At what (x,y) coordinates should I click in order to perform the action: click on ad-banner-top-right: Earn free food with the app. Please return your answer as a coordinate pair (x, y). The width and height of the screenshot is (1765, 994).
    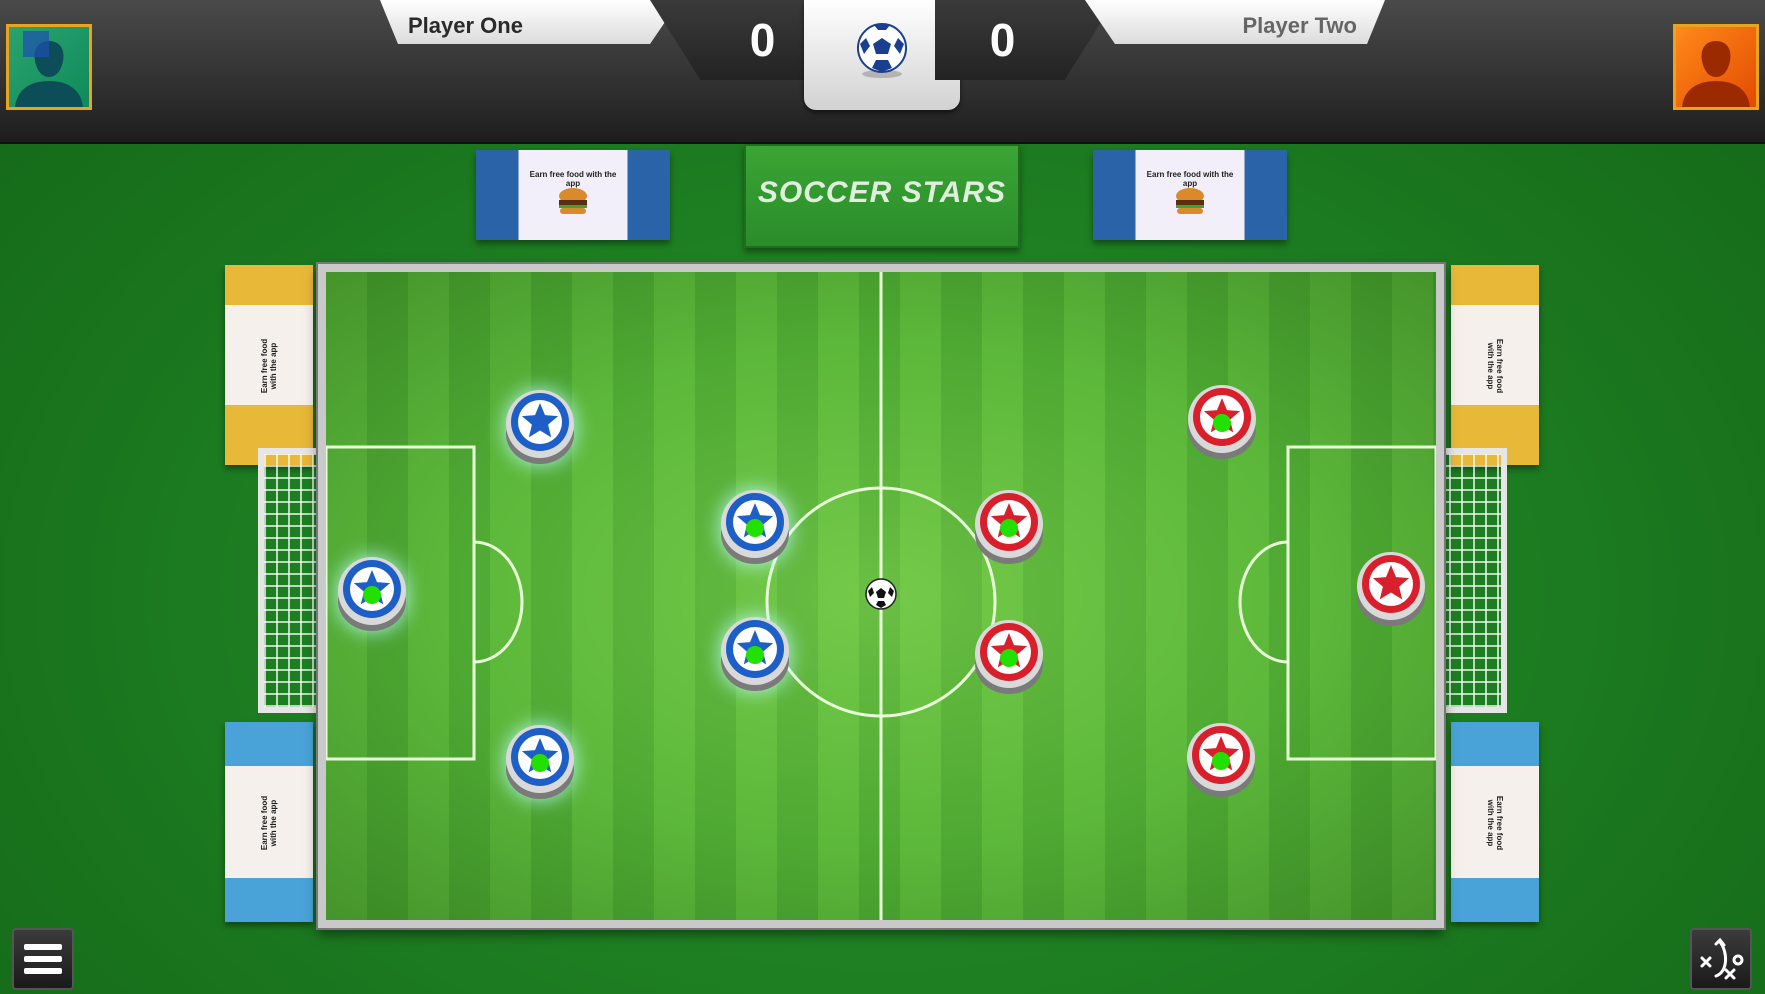
    Looking at the image, I should click on (1190, 195).